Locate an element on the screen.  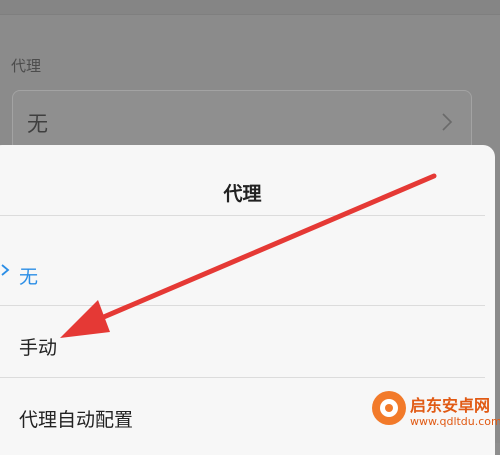
top-band is located at coordinates (250, 7).